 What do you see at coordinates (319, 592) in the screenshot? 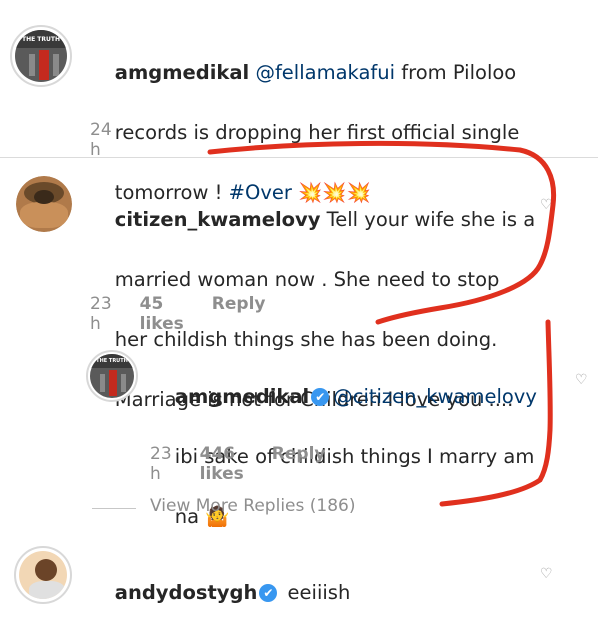
I see `comment-line: eeiiish` at bounding box center [319, 592].